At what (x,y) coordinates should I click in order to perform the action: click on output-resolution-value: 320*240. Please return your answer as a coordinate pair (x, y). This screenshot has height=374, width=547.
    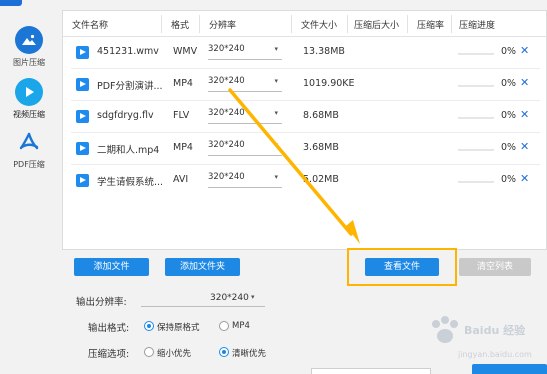
    Looking at the image, I should click on (229, 298).